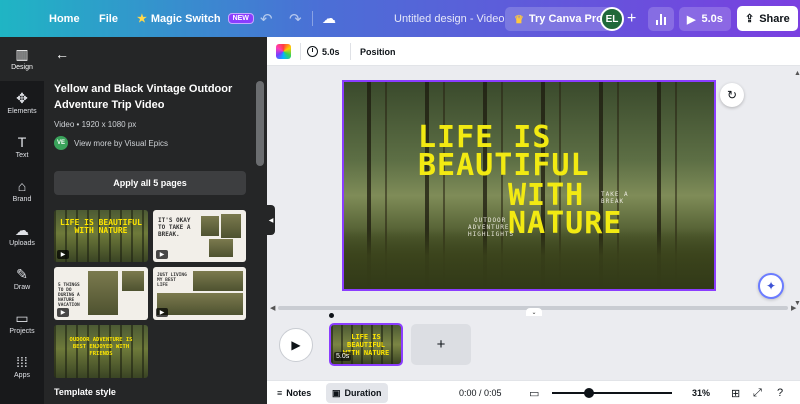  I want to click on apply-all-pages-button: Apply all 5 pages, so click(150, 183).